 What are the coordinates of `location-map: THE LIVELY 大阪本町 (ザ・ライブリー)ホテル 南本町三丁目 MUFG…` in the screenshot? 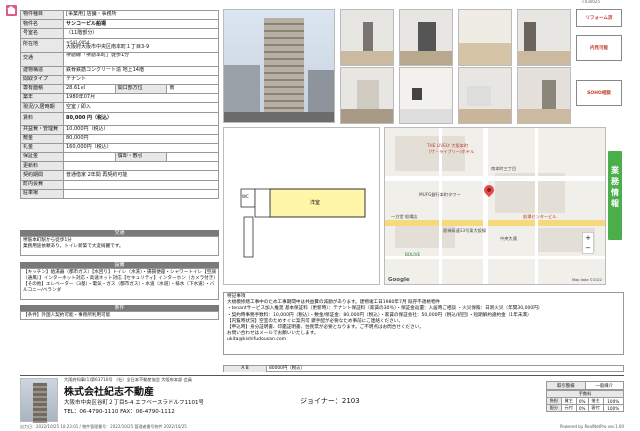 It's located at (495, 206).